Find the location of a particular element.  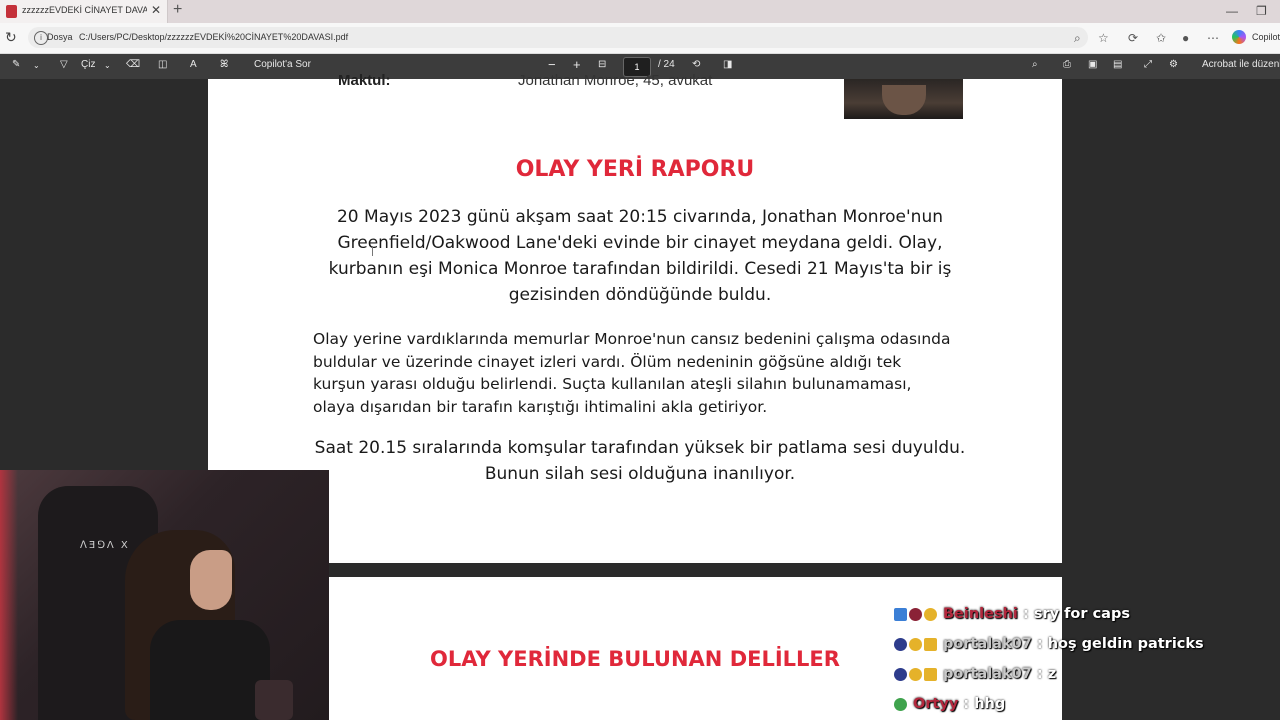

draw-button: Çiz is located at coordinates (88, 64).